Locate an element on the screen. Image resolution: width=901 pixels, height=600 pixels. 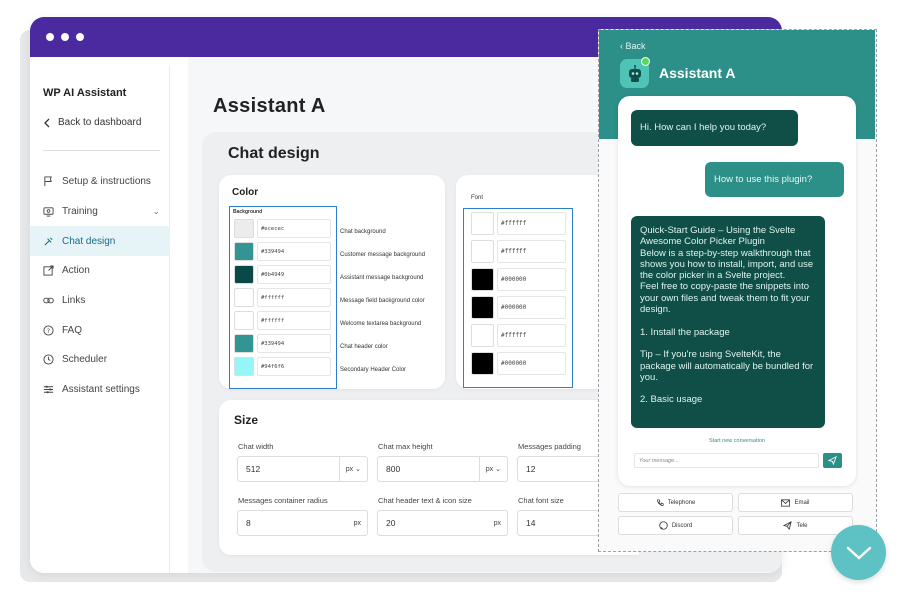
chat-toggle-button is located at coordinates (858, 552).